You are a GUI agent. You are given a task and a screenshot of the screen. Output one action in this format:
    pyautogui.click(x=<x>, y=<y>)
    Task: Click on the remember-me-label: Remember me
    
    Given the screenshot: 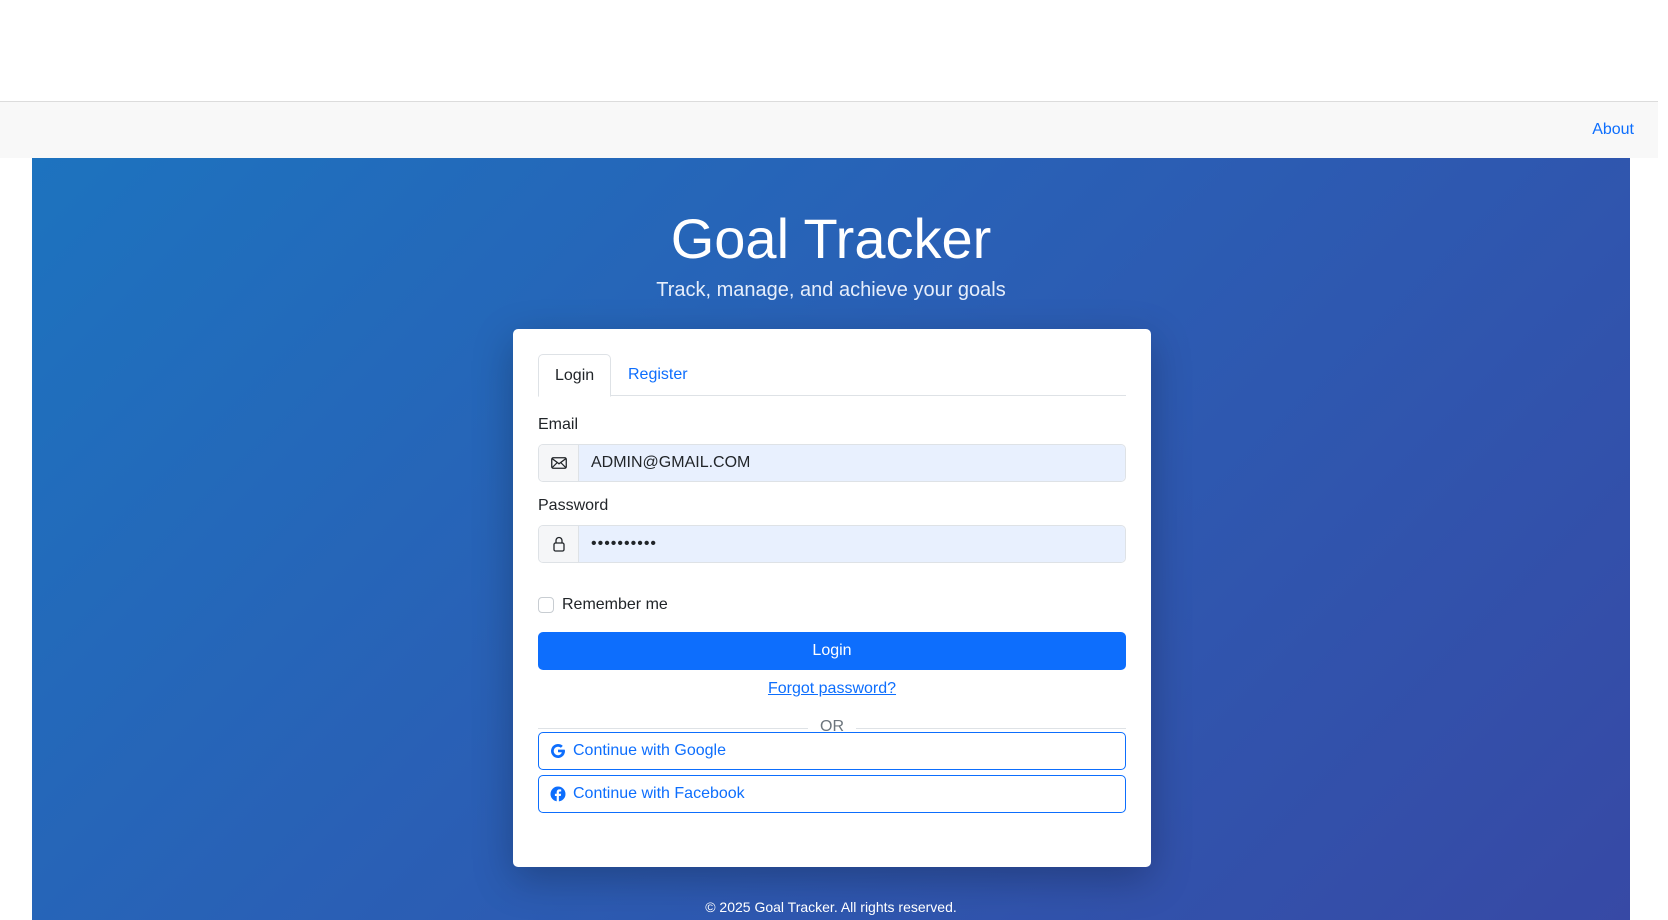 What is the action you would take?
    pyautogui.click(x=615, y=605)
    